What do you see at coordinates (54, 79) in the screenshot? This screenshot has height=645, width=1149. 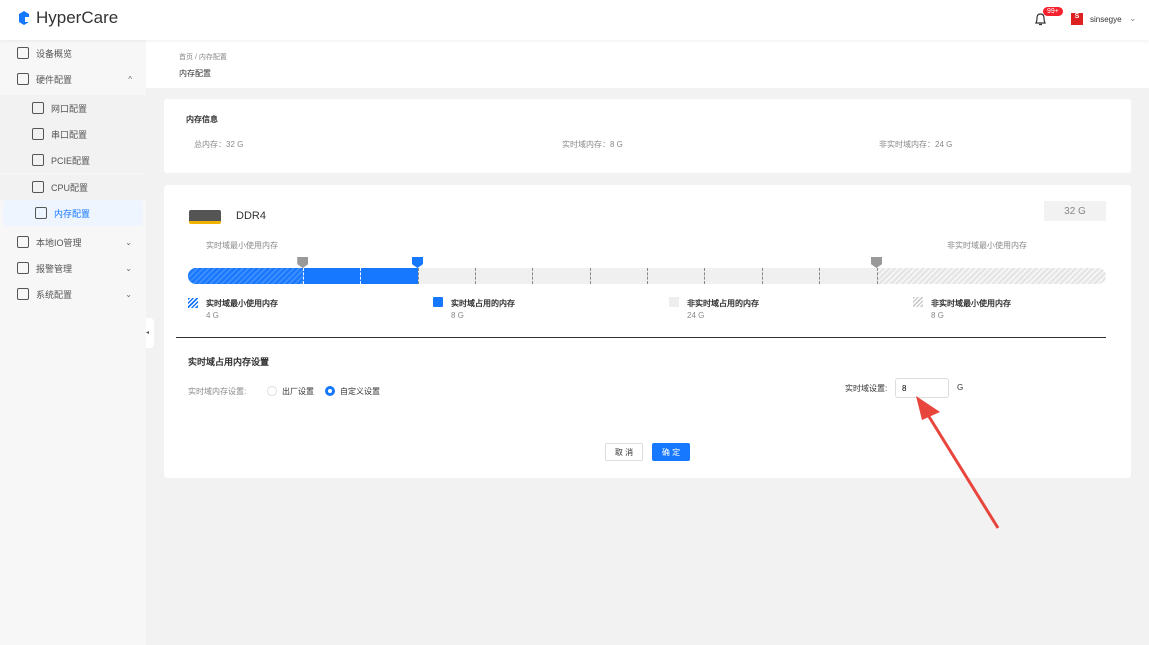 I see `label: 硬件配置` at bounding box center [54, 79].